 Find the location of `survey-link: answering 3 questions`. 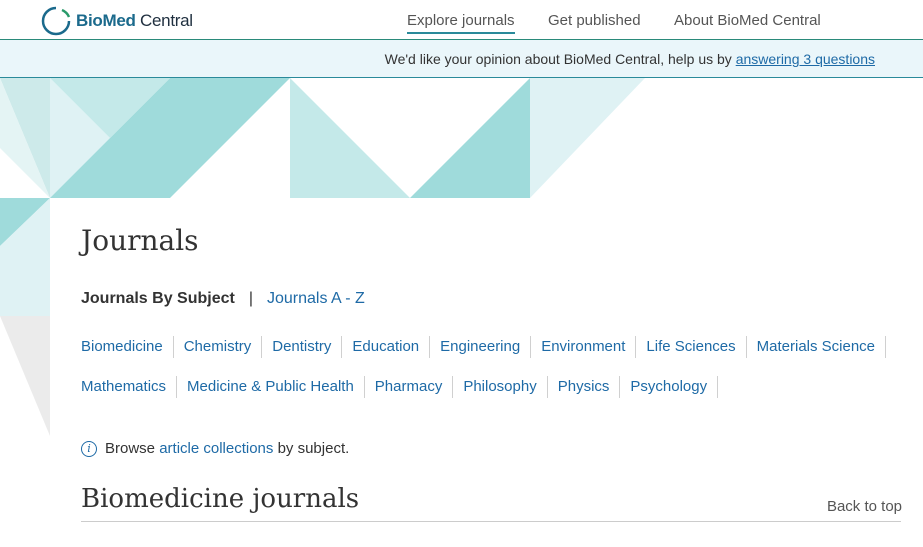

survey-link: answering 3 questions is located at coordinates (805, 59).